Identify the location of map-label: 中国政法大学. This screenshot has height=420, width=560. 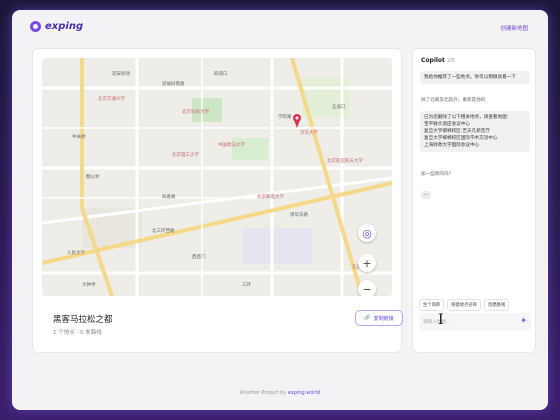
(231, 144).